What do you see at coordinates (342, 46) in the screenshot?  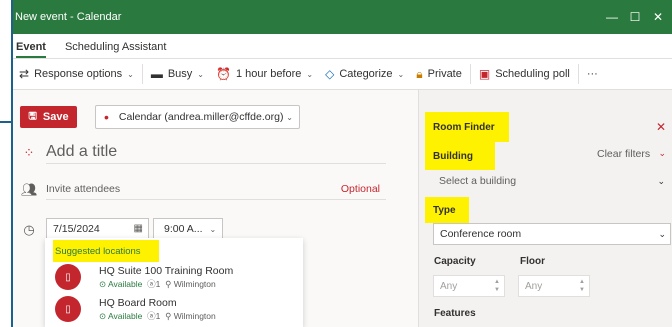 I see `tab-bar: Event Scheduling Assistant` at bounding box center [342, 46].